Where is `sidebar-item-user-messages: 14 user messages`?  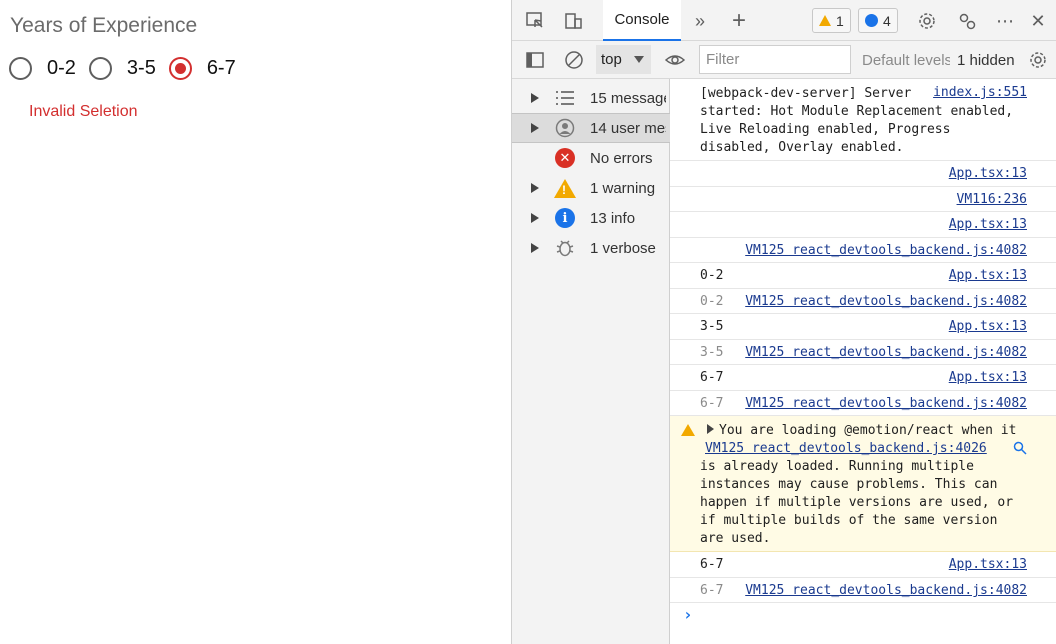 sidebar-item-user-messages: 14 user messages is located at coordinates (591, 128).